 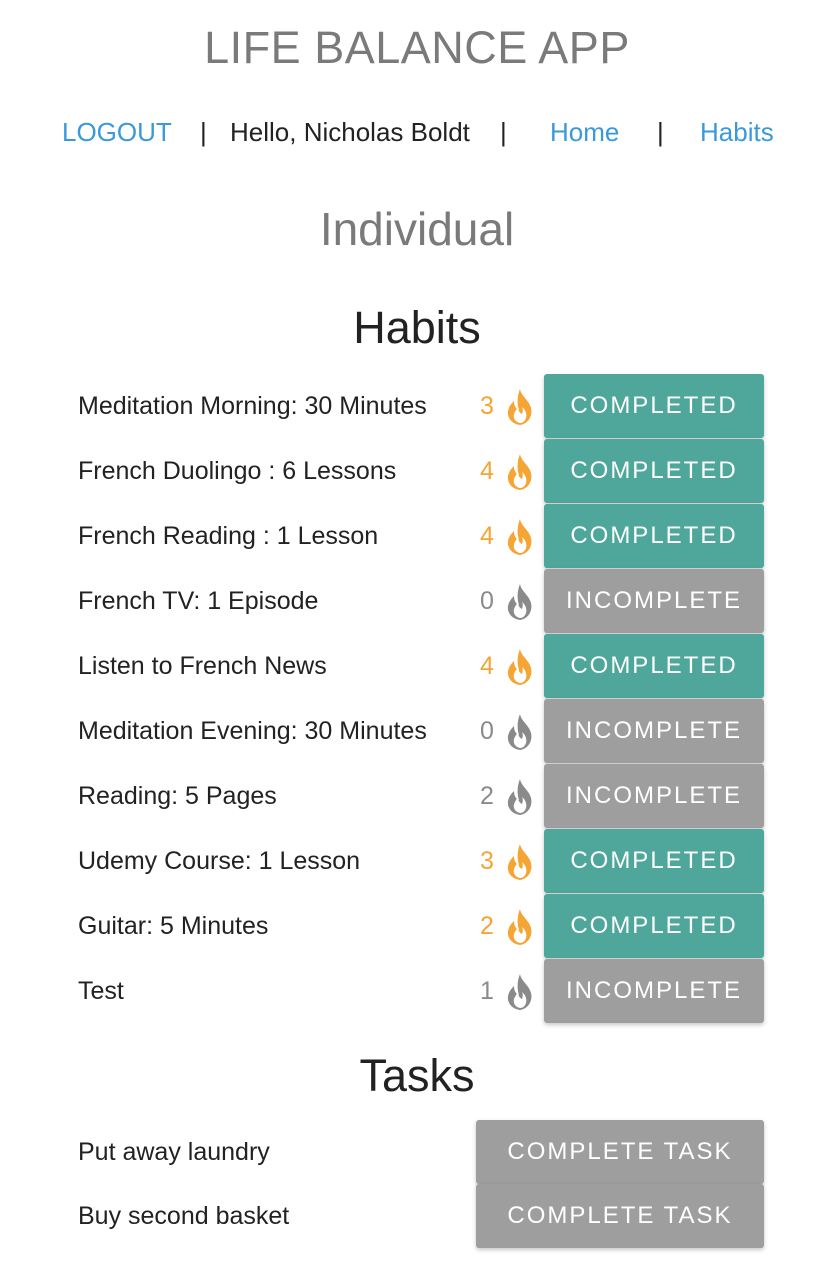 I want to click on habits-link: Habits, so click(x=737, y=132).